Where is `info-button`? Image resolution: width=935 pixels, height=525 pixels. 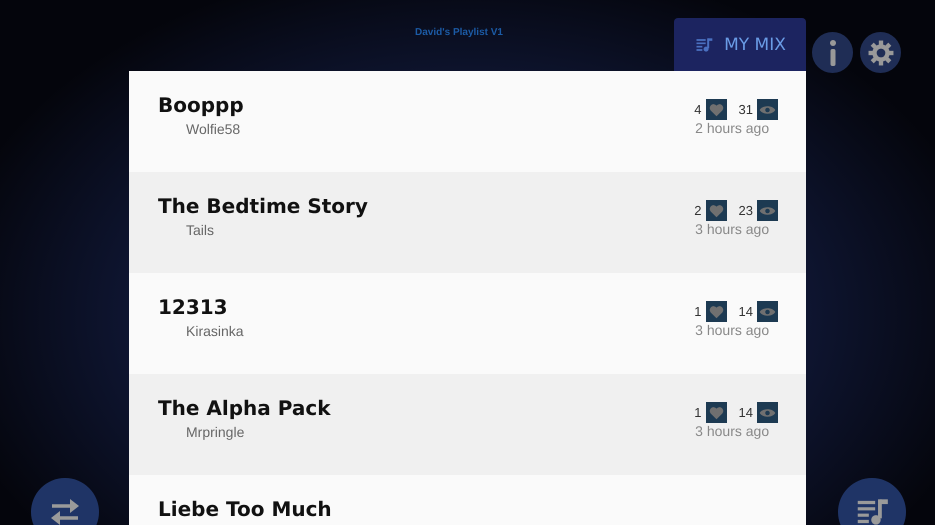
info-button is located at coordinates (832, 52).